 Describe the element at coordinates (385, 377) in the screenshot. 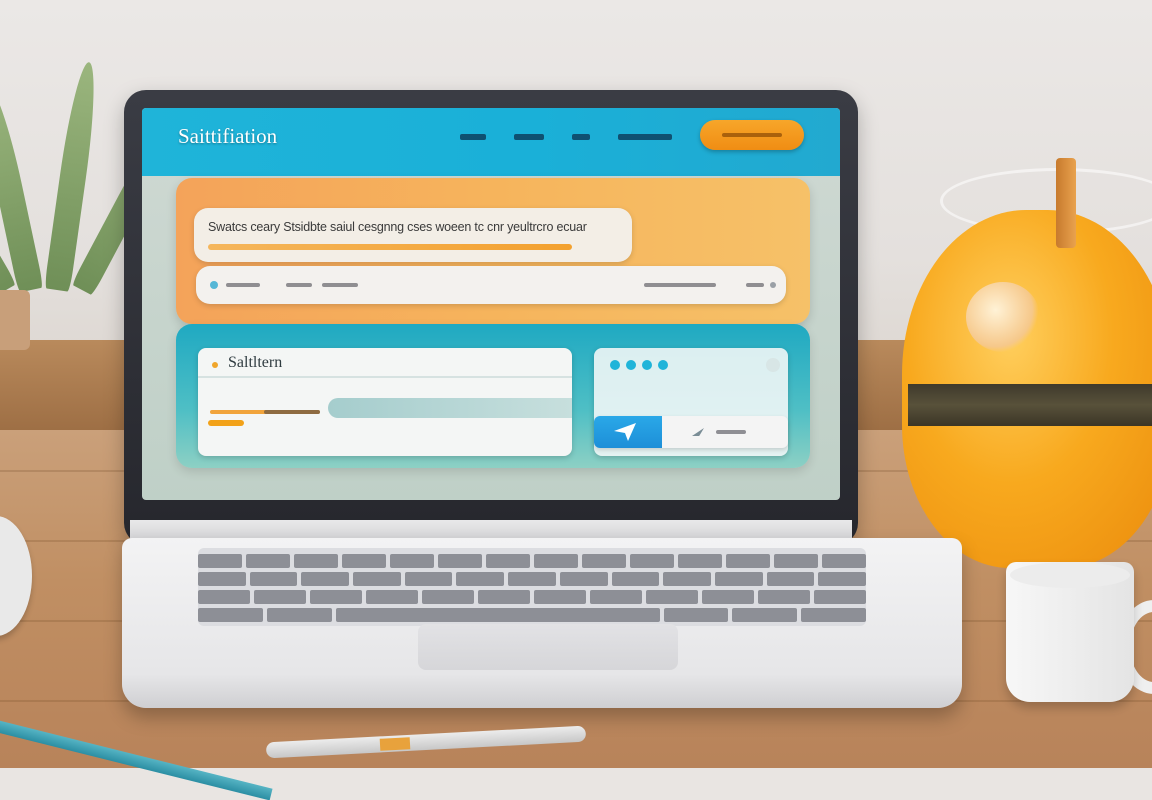

I see `card-divider` at that location.